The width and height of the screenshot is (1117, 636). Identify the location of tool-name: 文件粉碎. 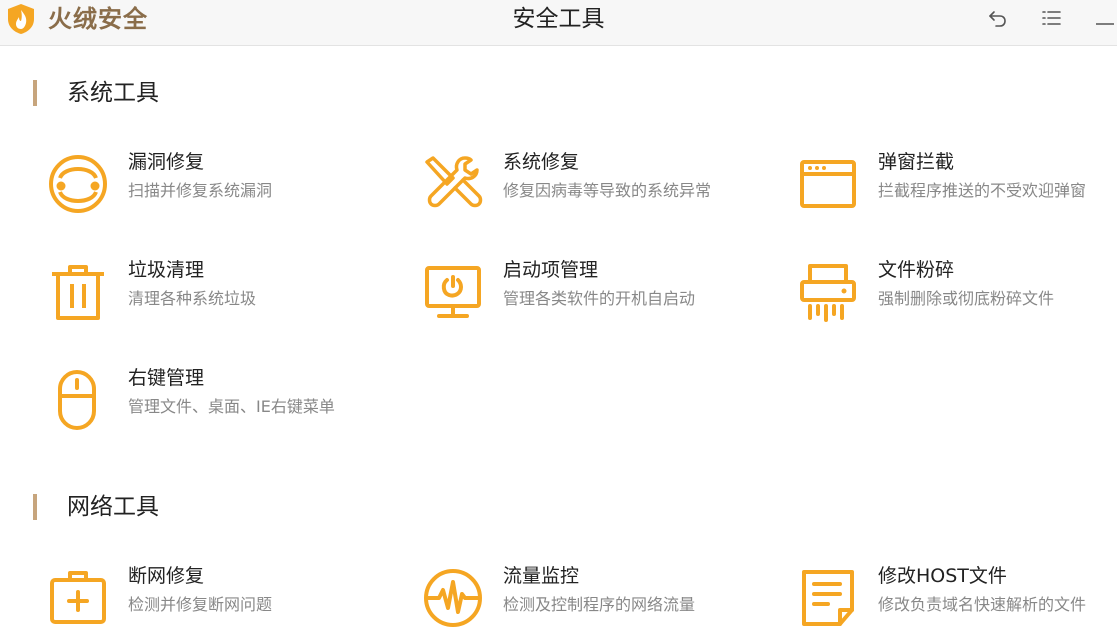
(916, 270).